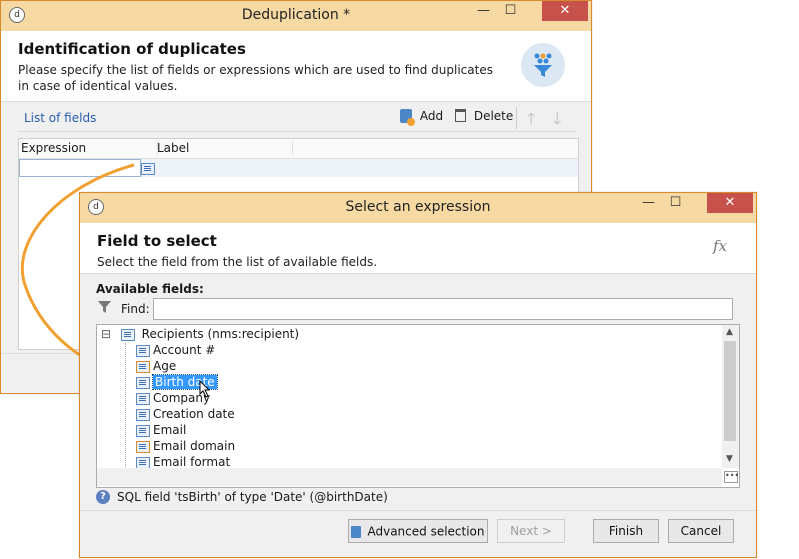 This screenshot has width=799, height=559. I want to click on tree-guide-line, so click(126, 408).